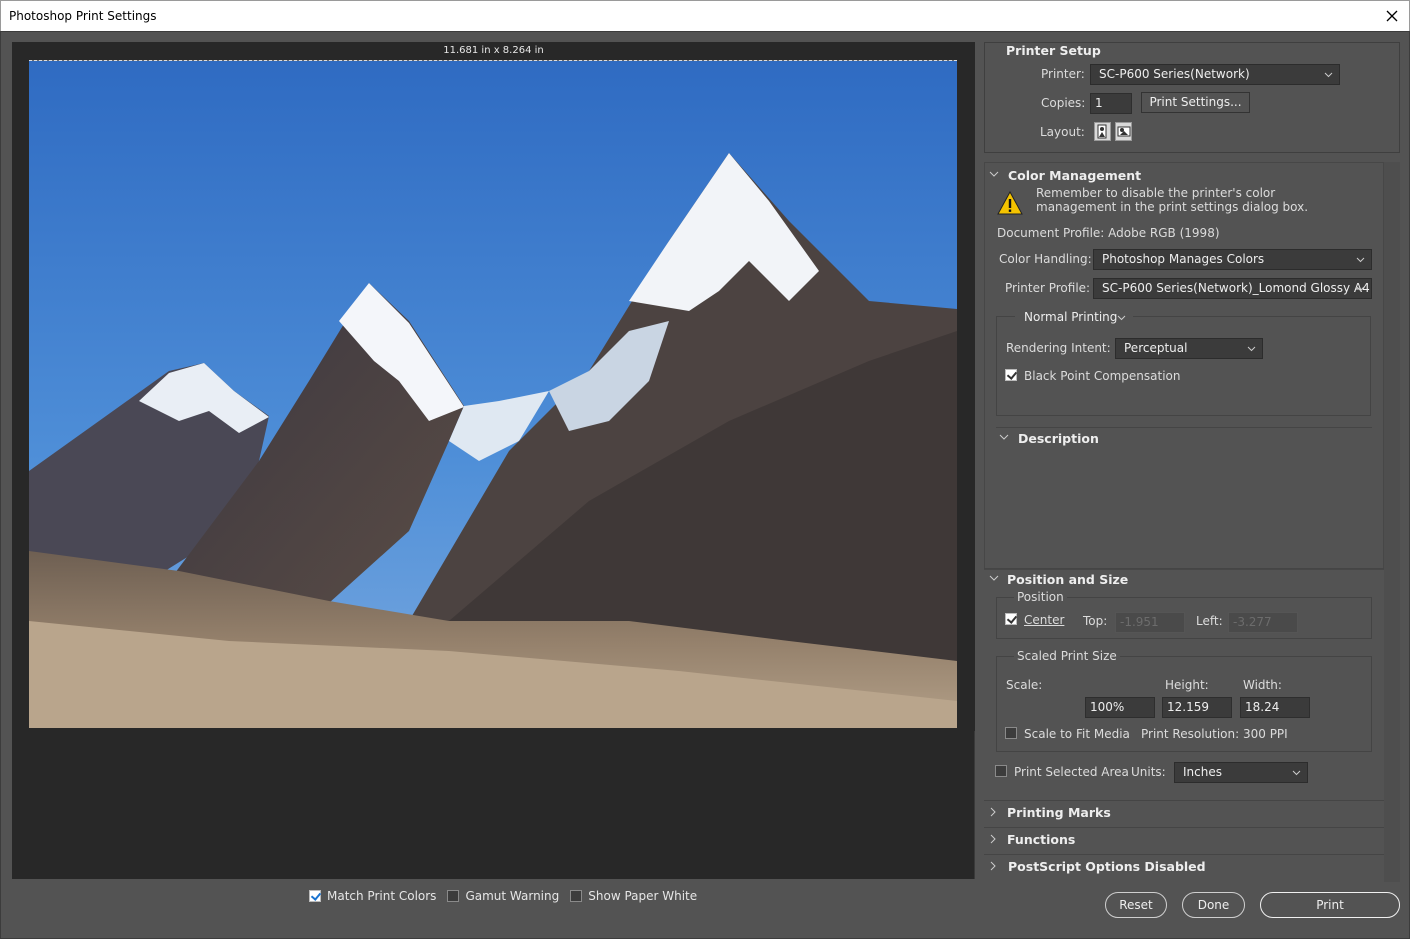 Image resolution: width=1410 pixels, height=939 pixels. What do you see at coordinates (1197, 707) in the screenshot?
I see `height-input: 12.159` at bounding box center [1197, 707].